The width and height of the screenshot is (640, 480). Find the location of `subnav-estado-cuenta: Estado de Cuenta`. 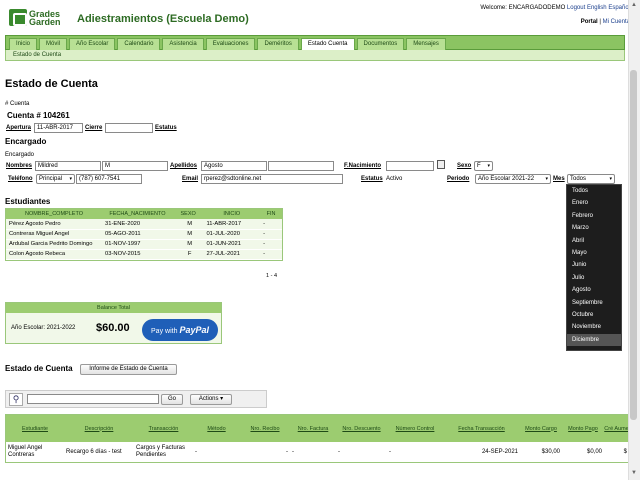

subnav-estado-cuenta: Estado de Cuenta is located at coordinates (37, 55).